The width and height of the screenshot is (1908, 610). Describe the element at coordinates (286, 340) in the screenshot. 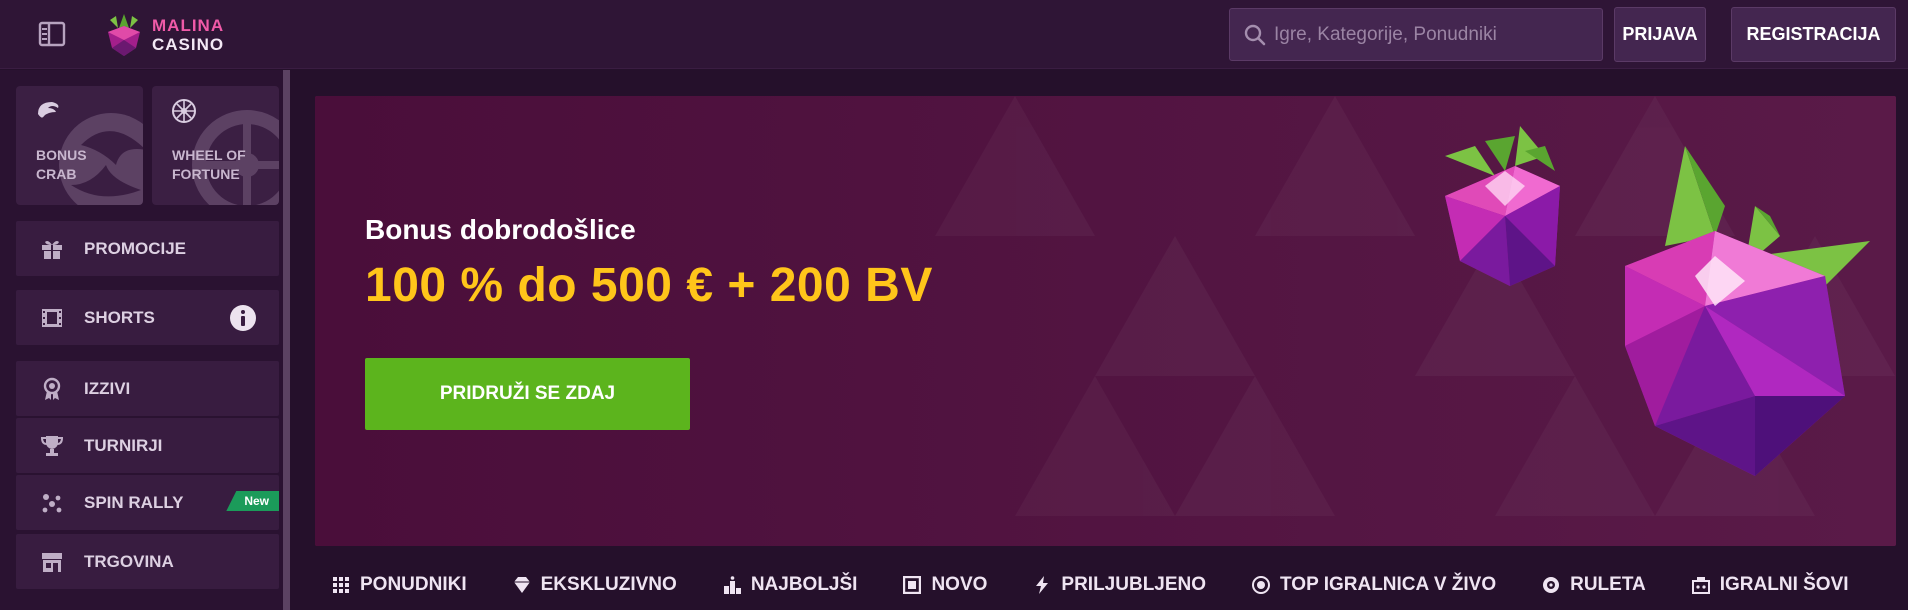

I see `sidebar-scrollbar` at that location.